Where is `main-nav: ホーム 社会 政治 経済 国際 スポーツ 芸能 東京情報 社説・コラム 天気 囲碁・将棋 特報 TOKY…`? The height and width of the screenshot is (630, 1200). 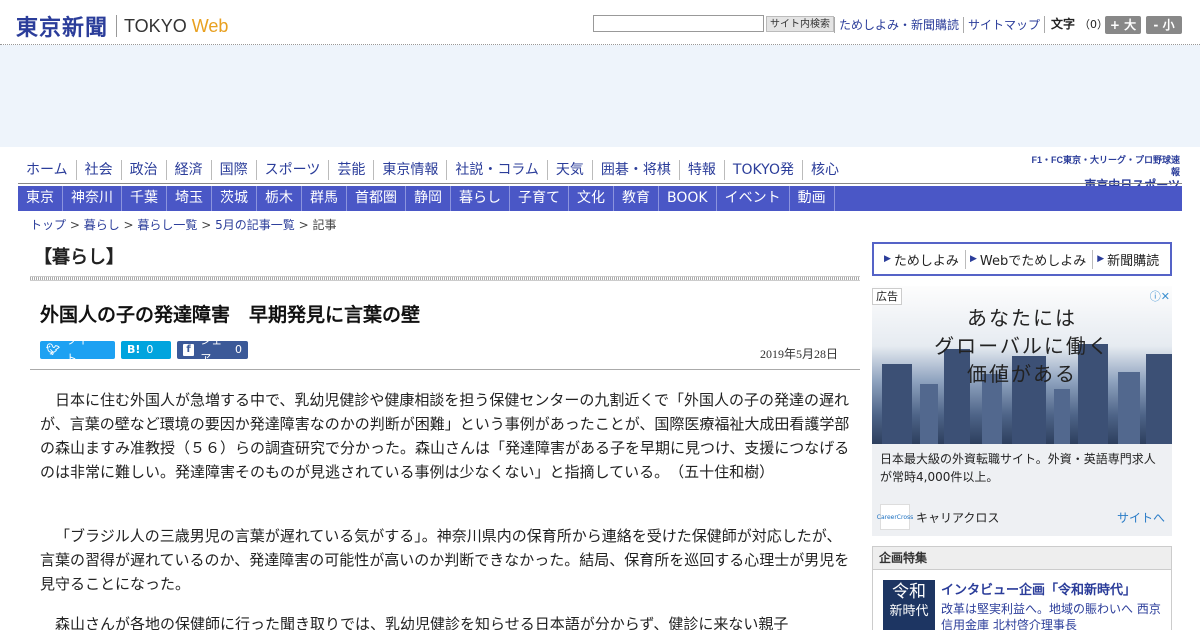 main-nav: ホーム 社会 政治 経済 国際 スポーツ 芸能 東京情報 社説・コラム 天気 囲碁・将棋 特報 TOKY… is located at coordinates (432, 170).